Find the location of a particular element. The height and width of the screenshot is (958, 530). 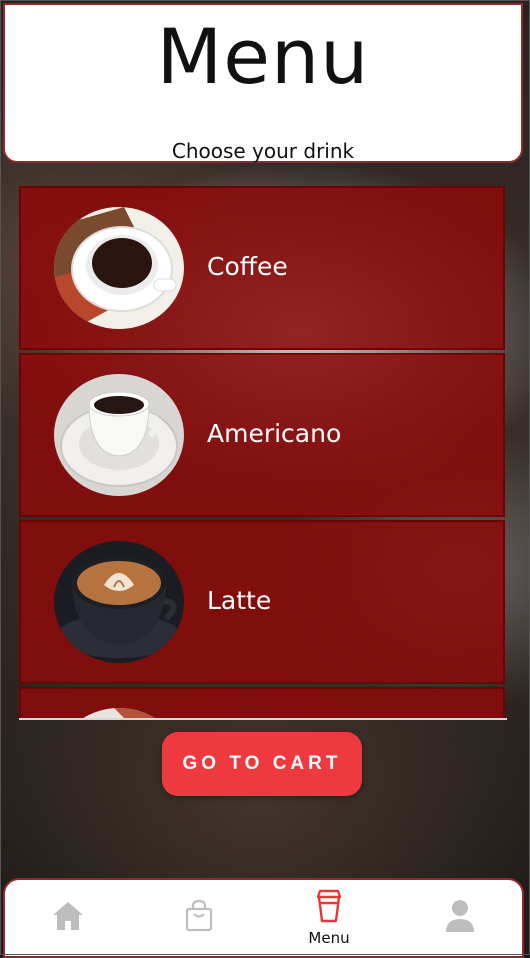

nav-profile is located at coordinates (460, 918).